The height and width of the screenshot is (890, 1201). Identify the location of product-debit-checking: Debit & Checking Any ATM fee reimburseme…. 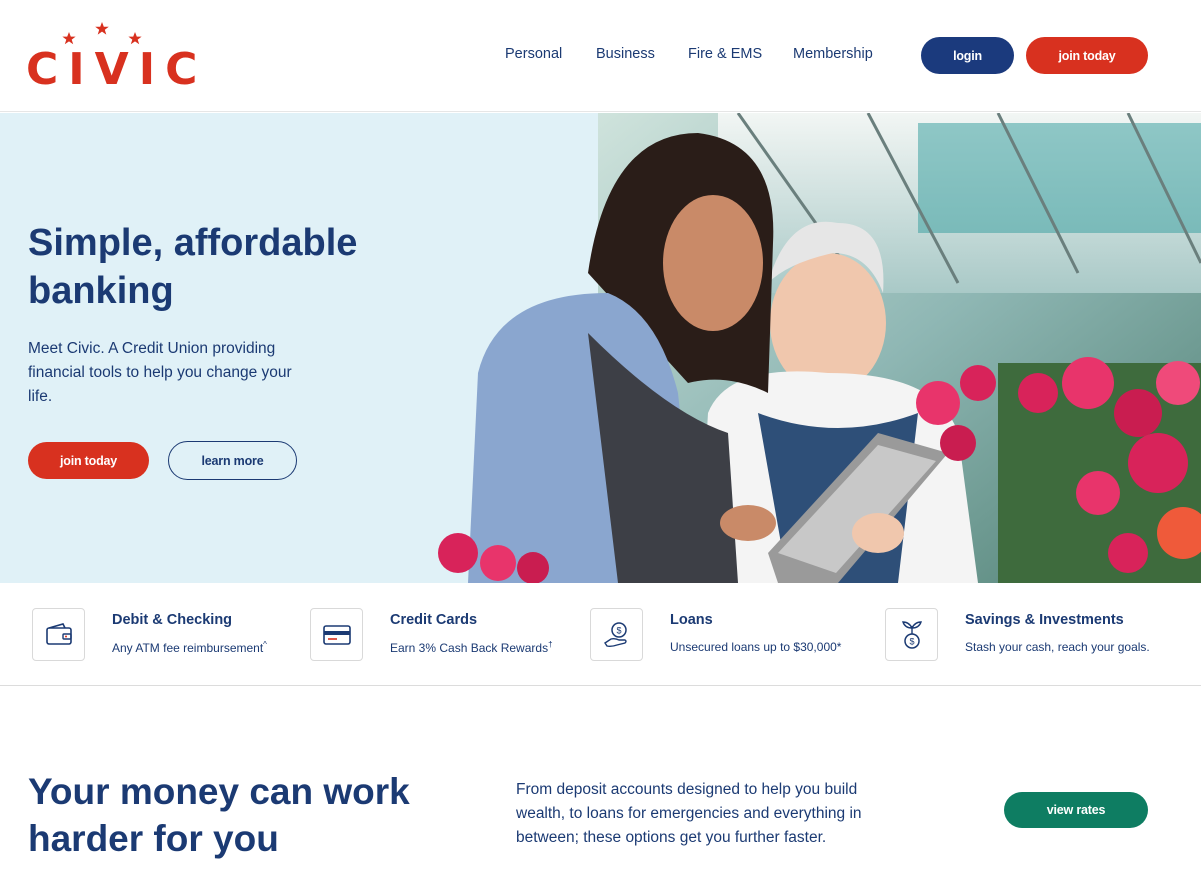
(162, 635).